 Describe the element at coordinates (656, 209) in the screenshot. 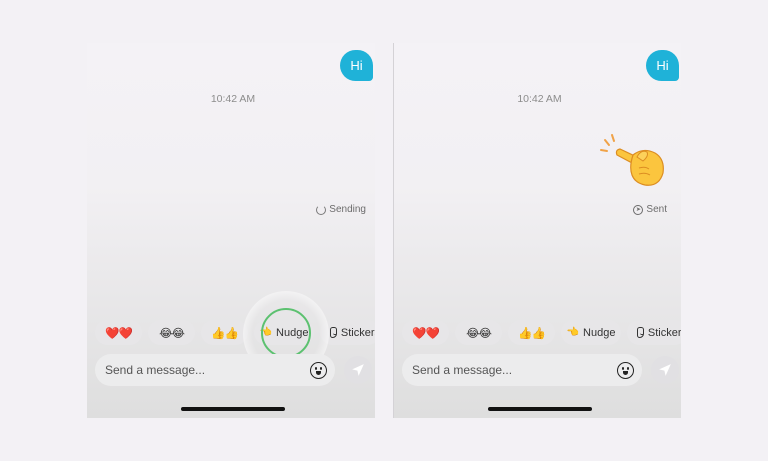

I see `status-label: Sent` at that location.